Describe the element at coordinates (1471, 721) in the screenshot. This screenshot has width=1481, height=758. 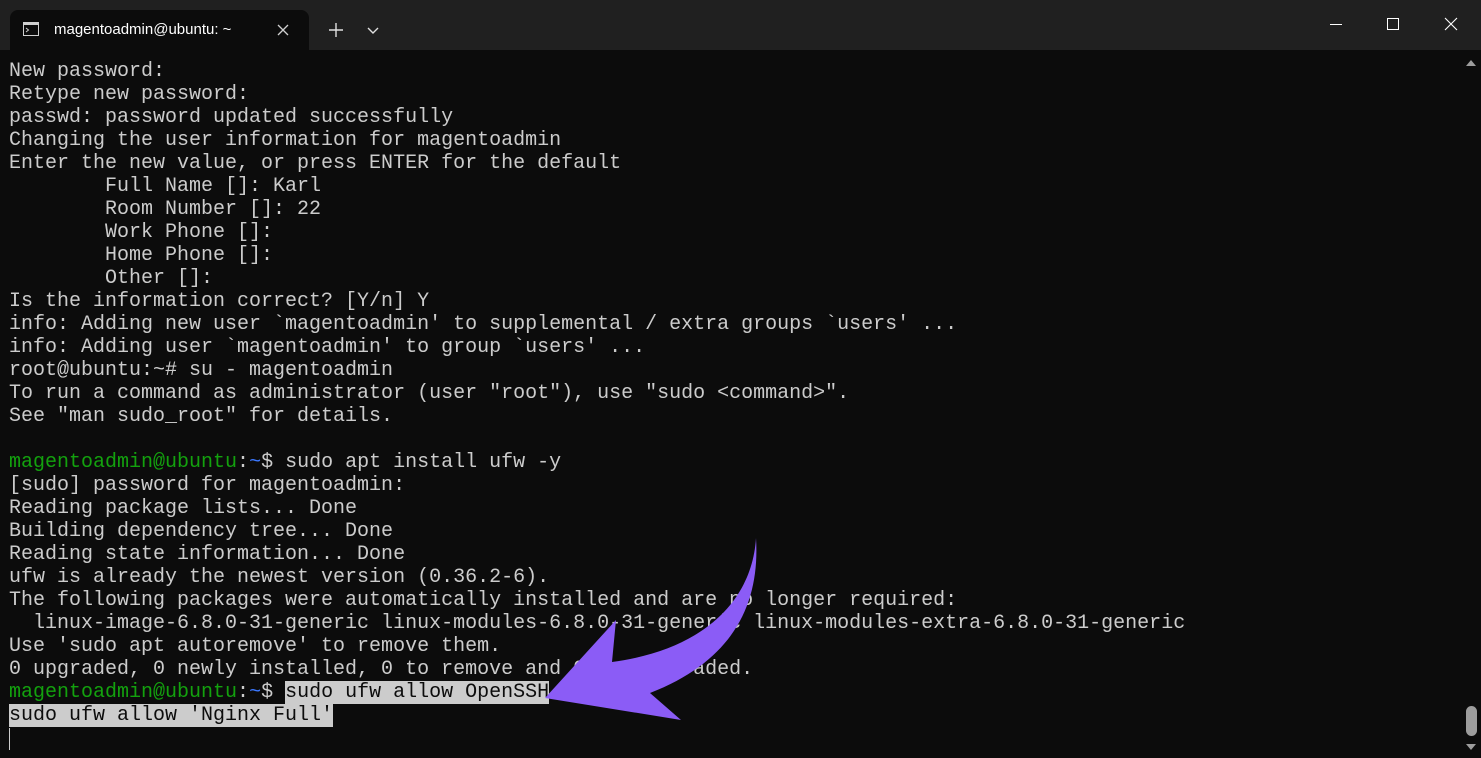
I see `scroll-thumb` at that location.